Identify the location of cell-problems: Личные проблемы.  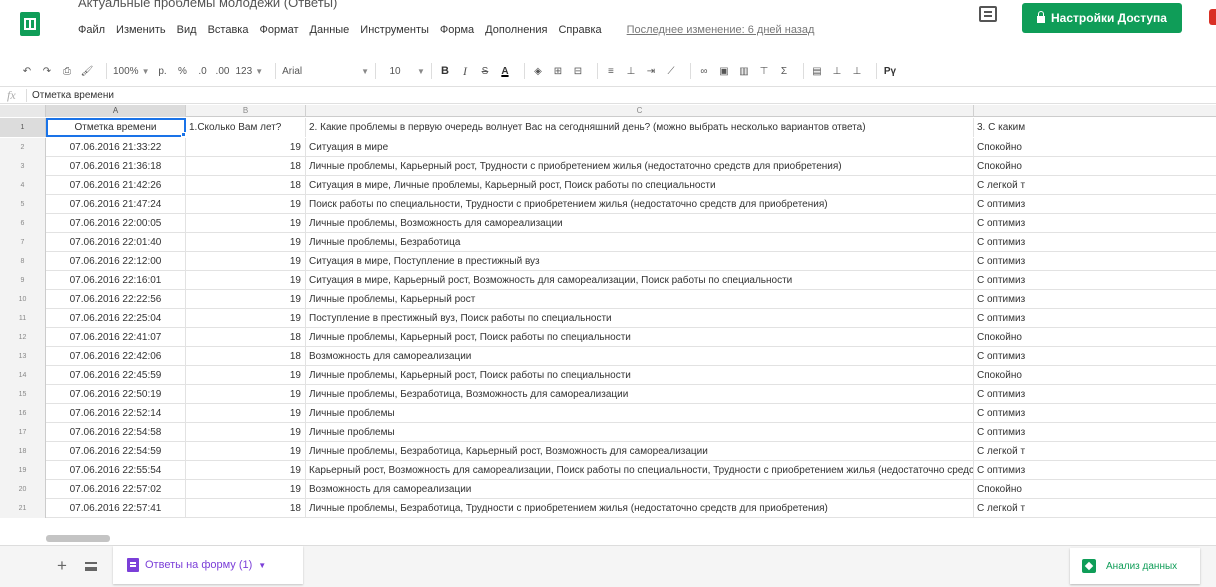
(640, 432).